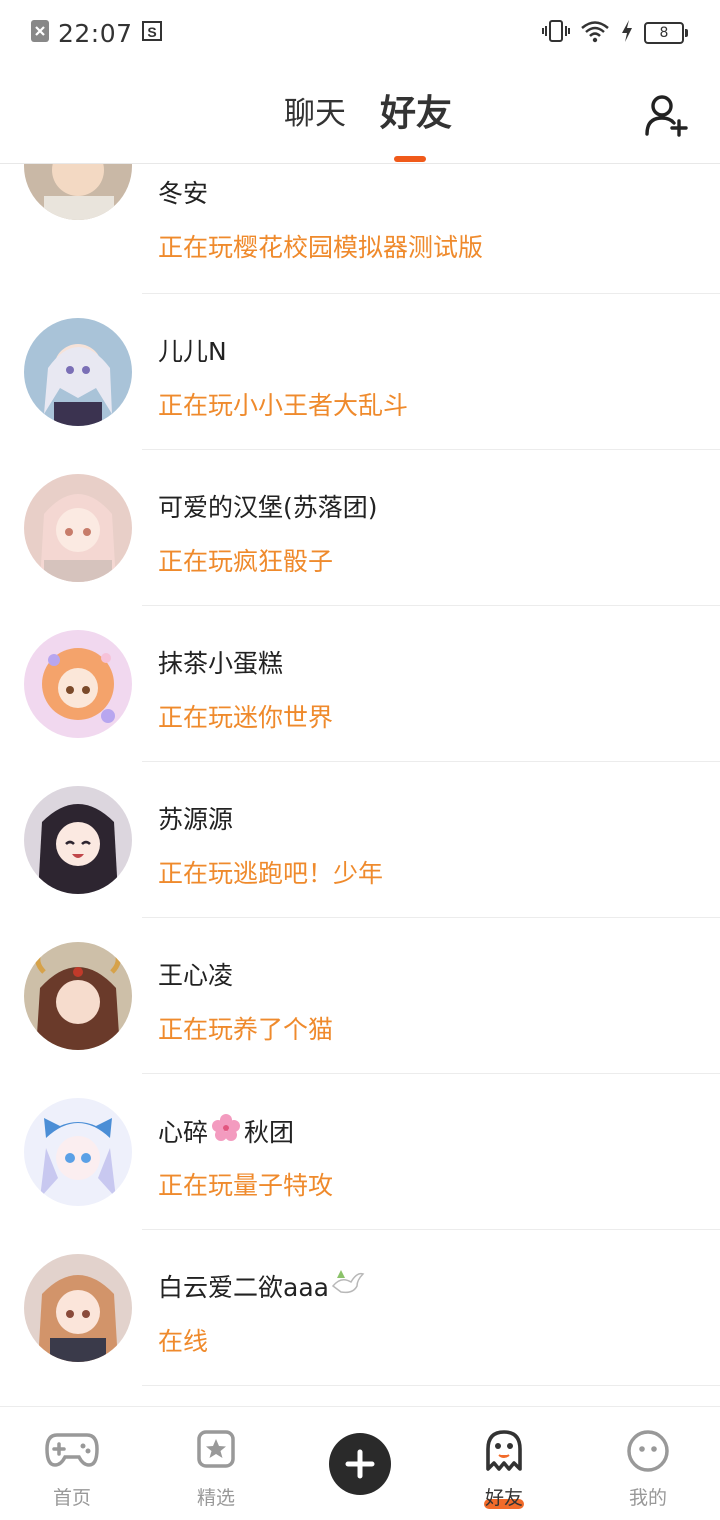 This screenshot has height=1520, width=720. I want to click on svg-text: S, so click(151, 32).